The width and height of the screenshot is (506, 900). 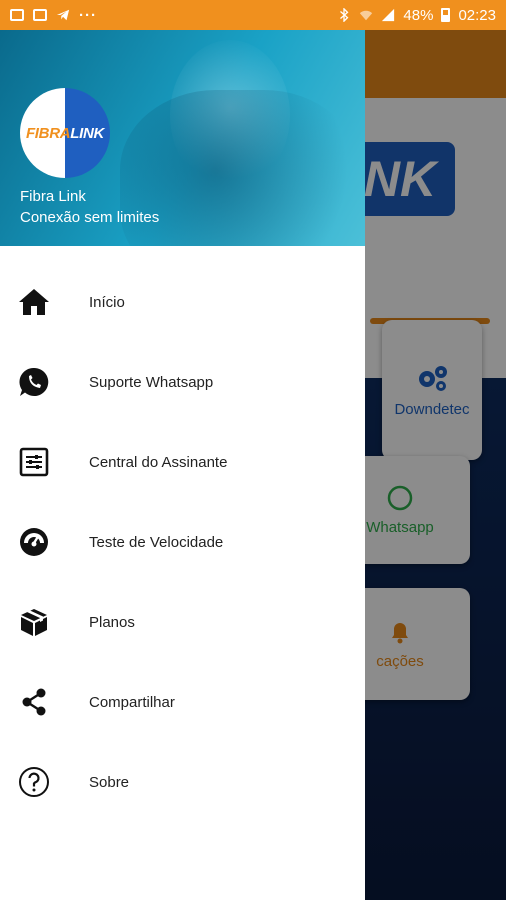 What do you see at coordinates (182, 302) in the screenshot?
I see `menu-item-inicio: Início` at bounding box center [182, 302].